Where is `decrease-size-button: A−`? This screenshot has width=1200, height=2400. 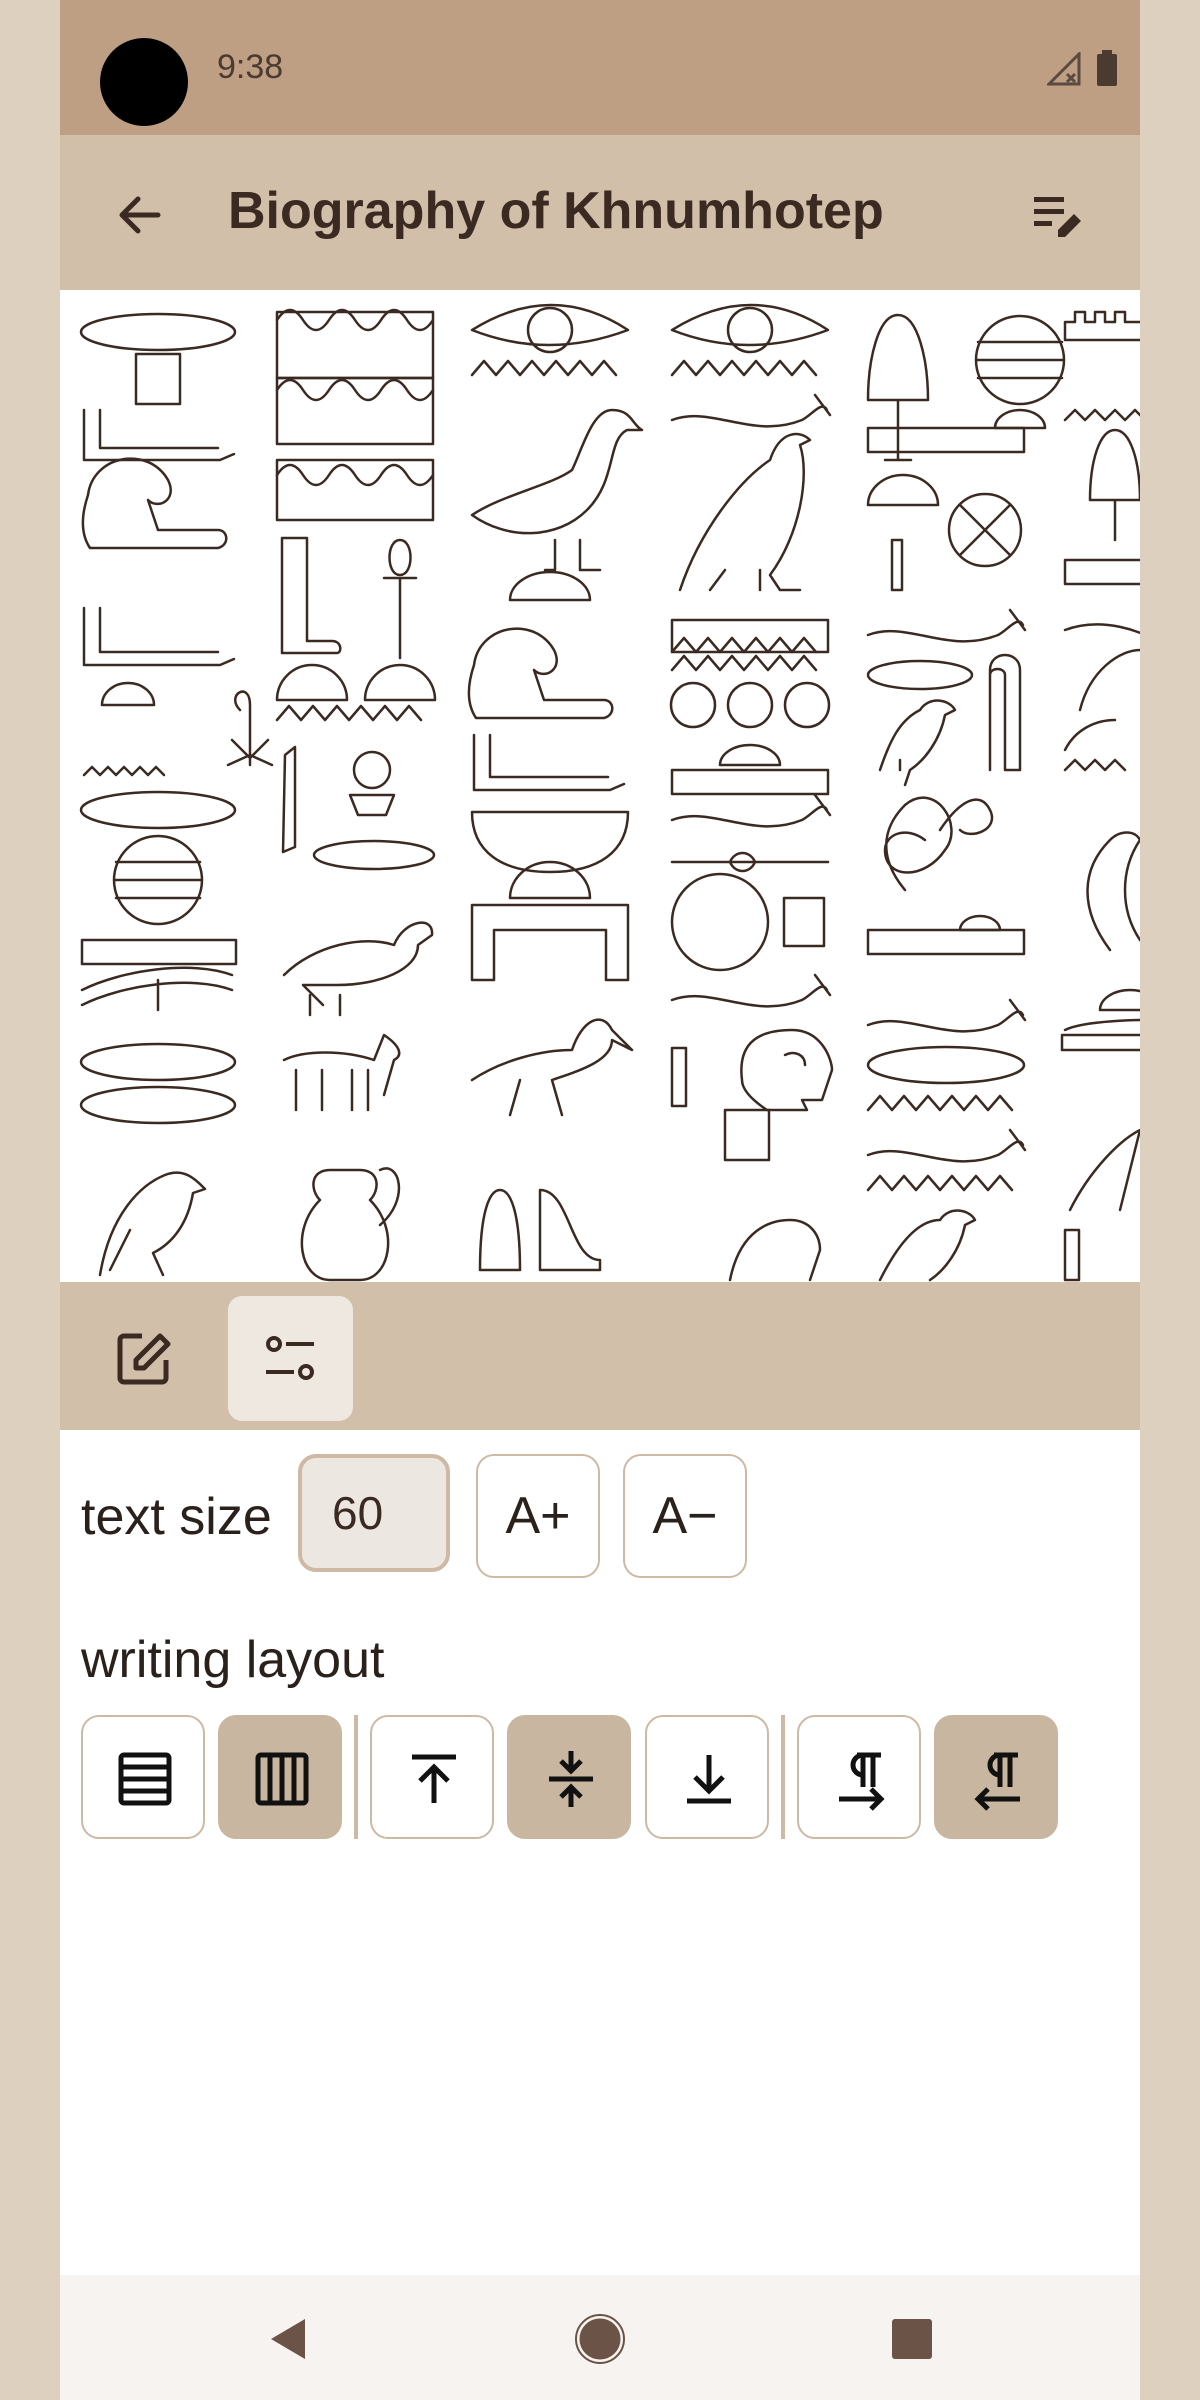
decrease-size-button: A− is located at coordinates (685, 1516).